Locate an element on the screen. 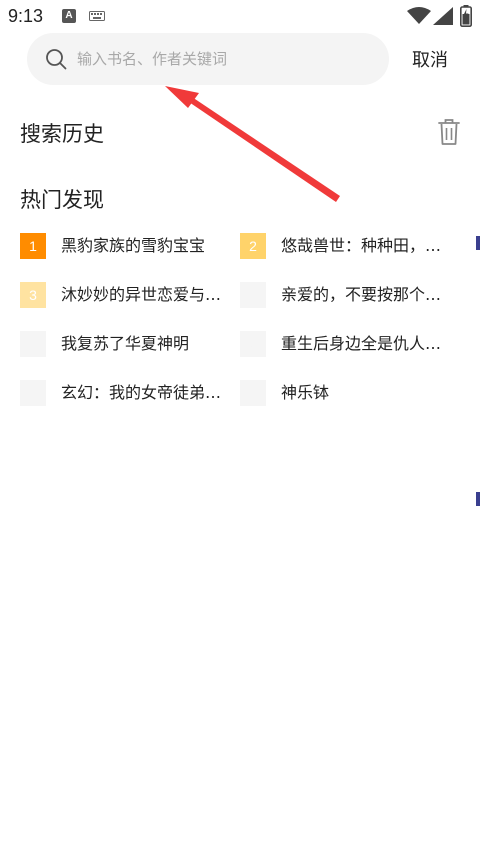 This screenshot has height=853, width=480. hot-list-item: 1 黑豹家族的雪豹宝宝 is located at coordinates (125, 246).